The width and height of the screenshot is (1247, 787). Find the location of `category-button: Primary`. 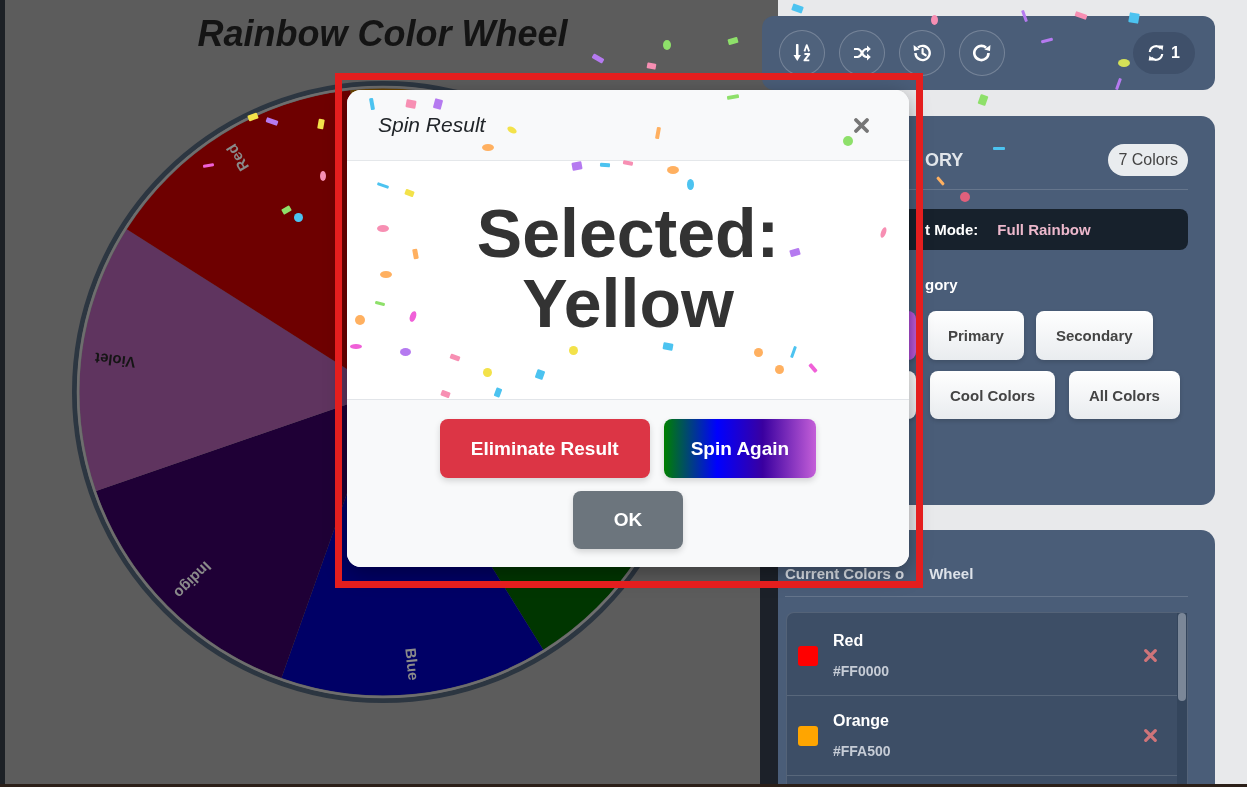

category-button: Primary is located at coordinates (976, 335).